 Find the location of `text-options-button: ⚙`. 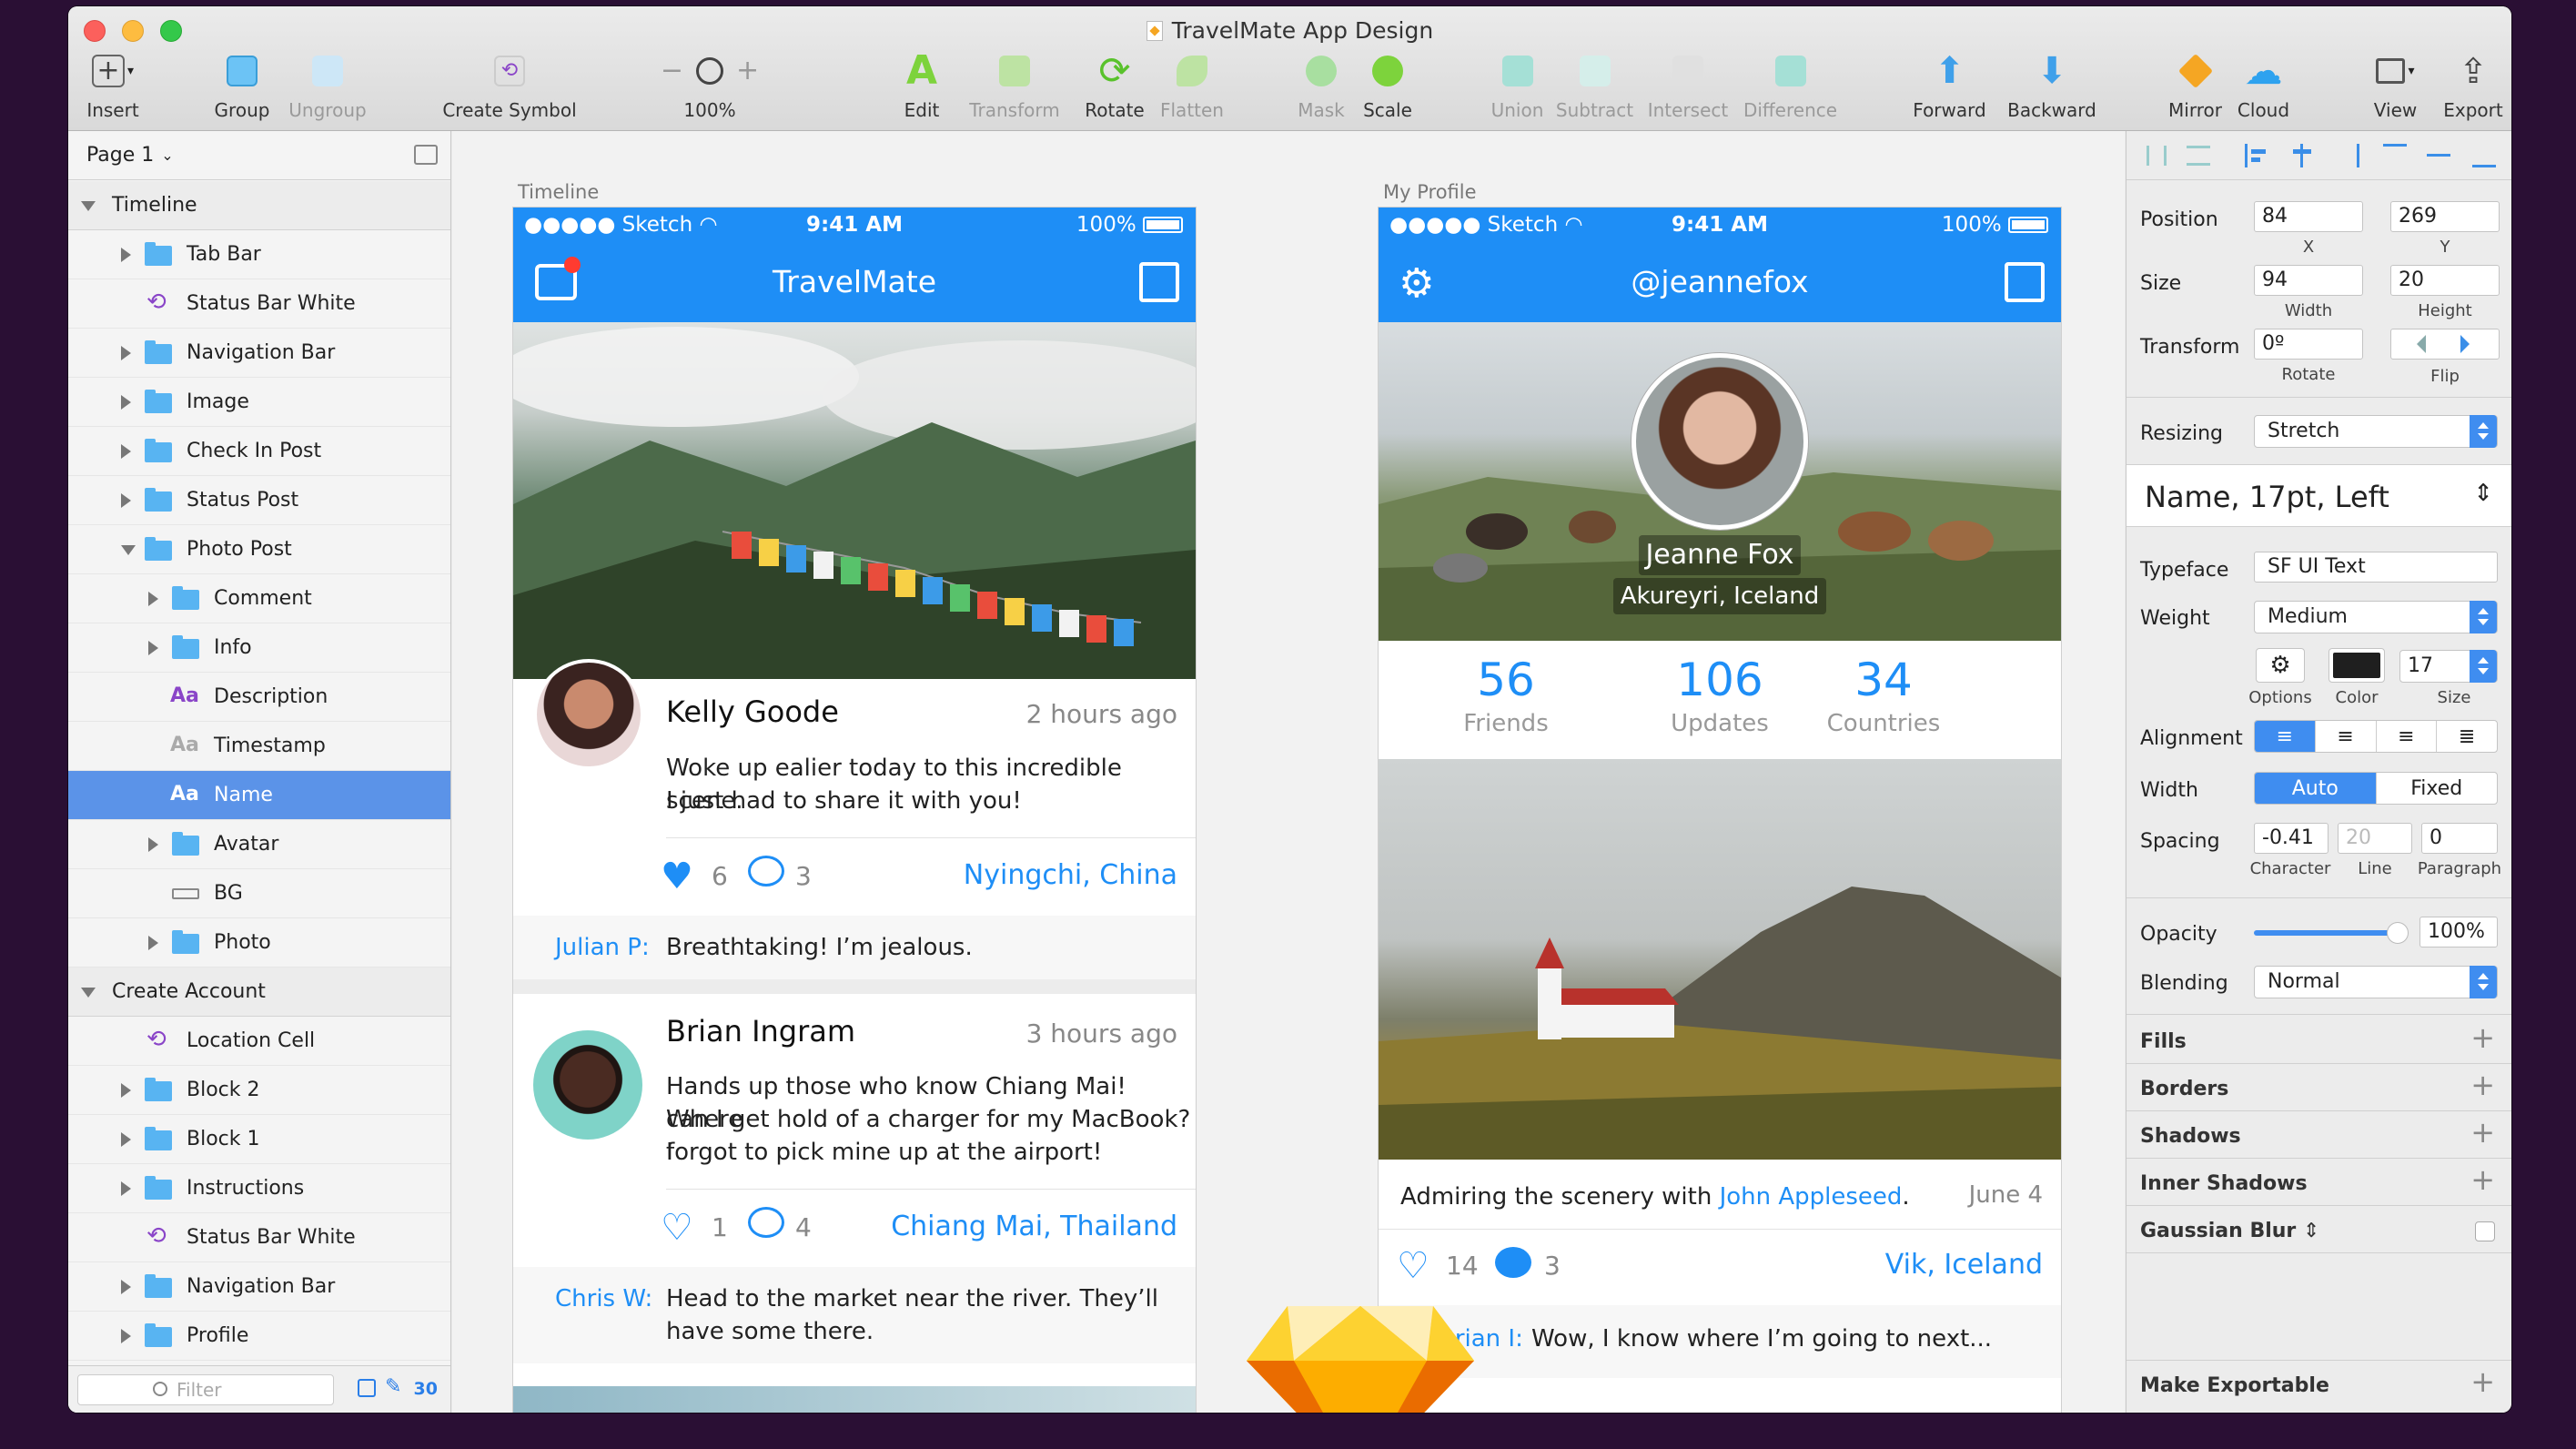

text-options-button: ⚙ is located at coordinates (2280, 666).